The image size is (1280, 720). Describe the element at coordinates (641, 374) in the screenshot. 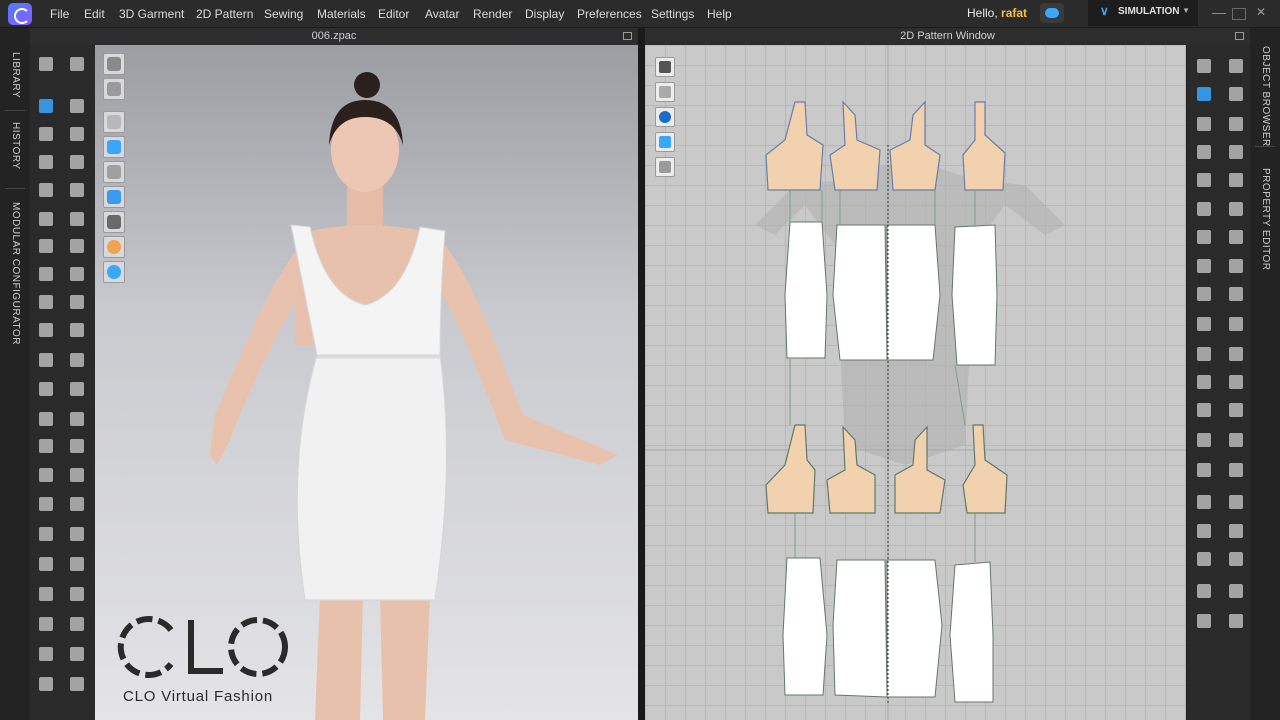

I see `window-splitter` at that location.